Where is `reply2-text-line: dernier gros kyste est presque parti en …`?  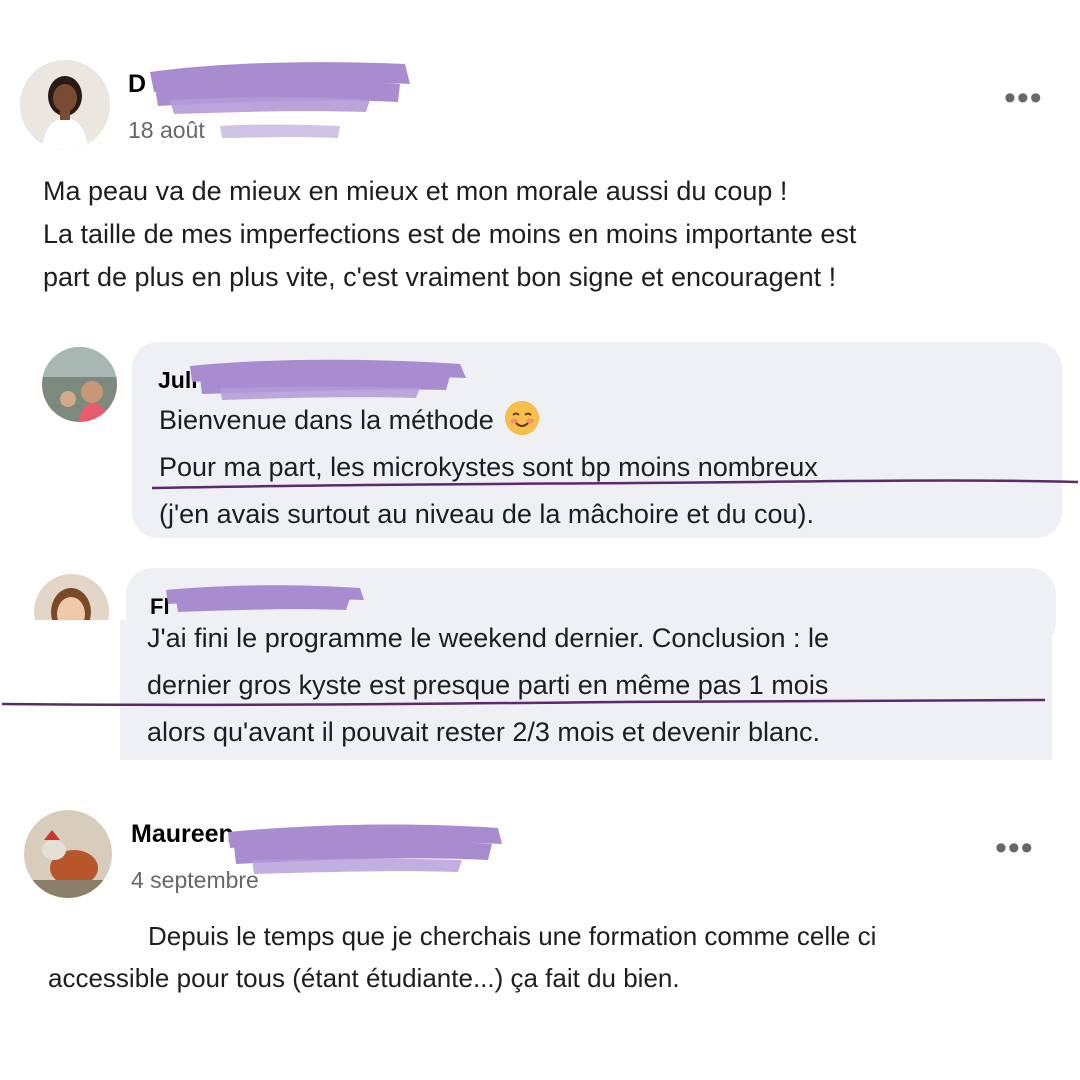 reply2-text-line: dernier gros kyste est presque parti en … is located at coordinates (488, 685).